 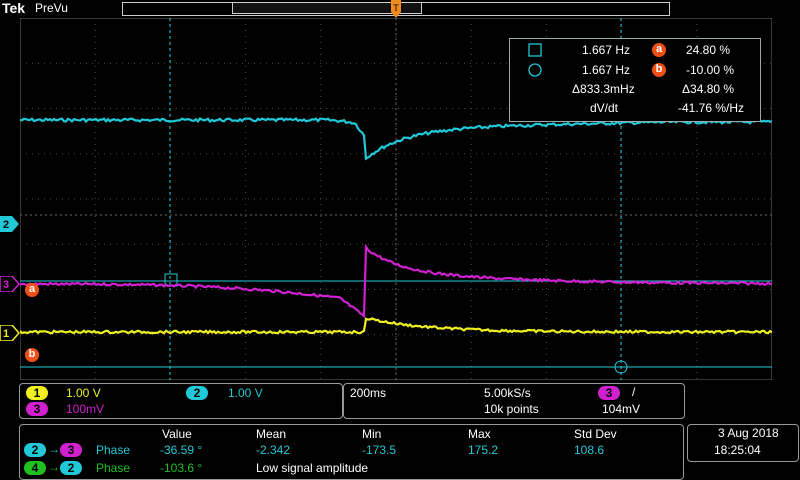 I want to click on cursor-a-time: 1.667 Hz, so click(x=606, y=50).